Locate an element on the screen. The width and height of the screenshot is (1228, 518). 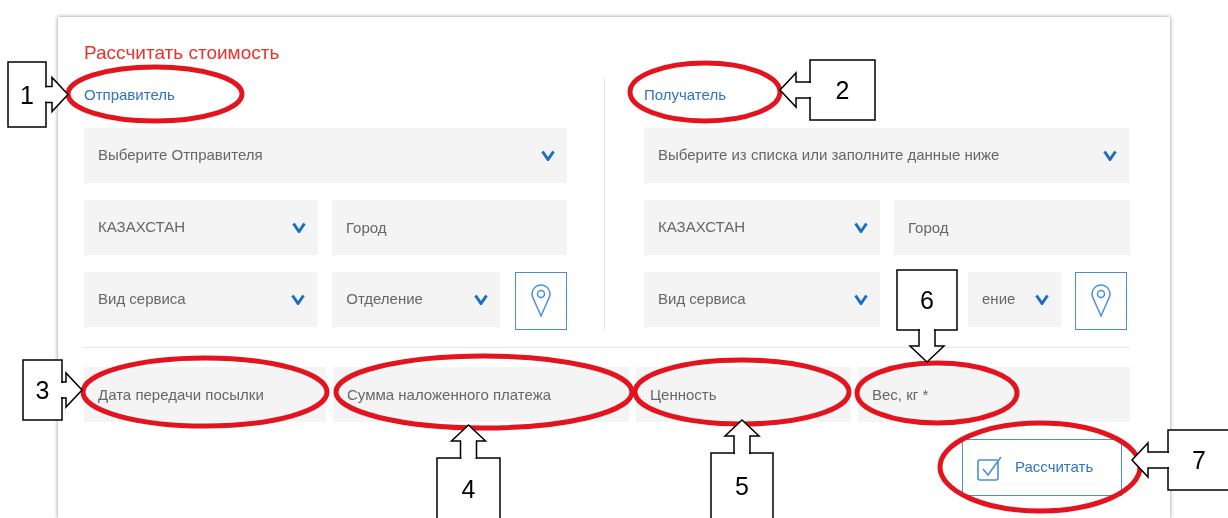
callout-number: 5 is located at coordinates (742, 486).